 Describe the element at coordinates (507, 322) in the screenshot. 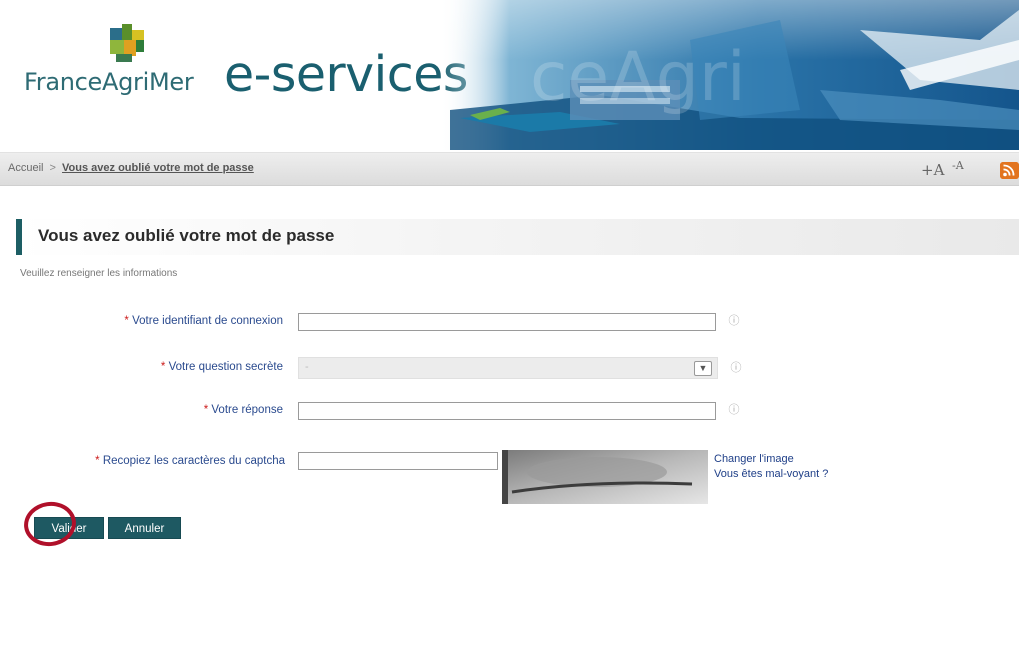

I see `identifiant-input` at that location.